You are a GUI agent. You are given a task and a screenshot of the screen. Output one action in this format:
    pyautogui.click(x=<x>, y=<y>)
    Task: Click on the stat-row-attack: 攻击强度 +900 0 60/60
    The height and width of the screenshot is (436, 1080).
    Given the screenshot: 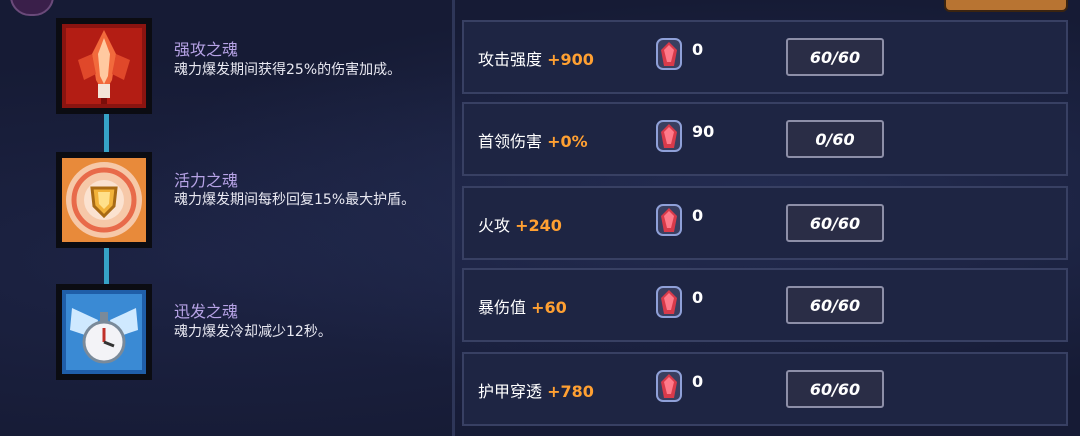 What is the action you would take?
    pyautogui.click(x=765, y=57)
    